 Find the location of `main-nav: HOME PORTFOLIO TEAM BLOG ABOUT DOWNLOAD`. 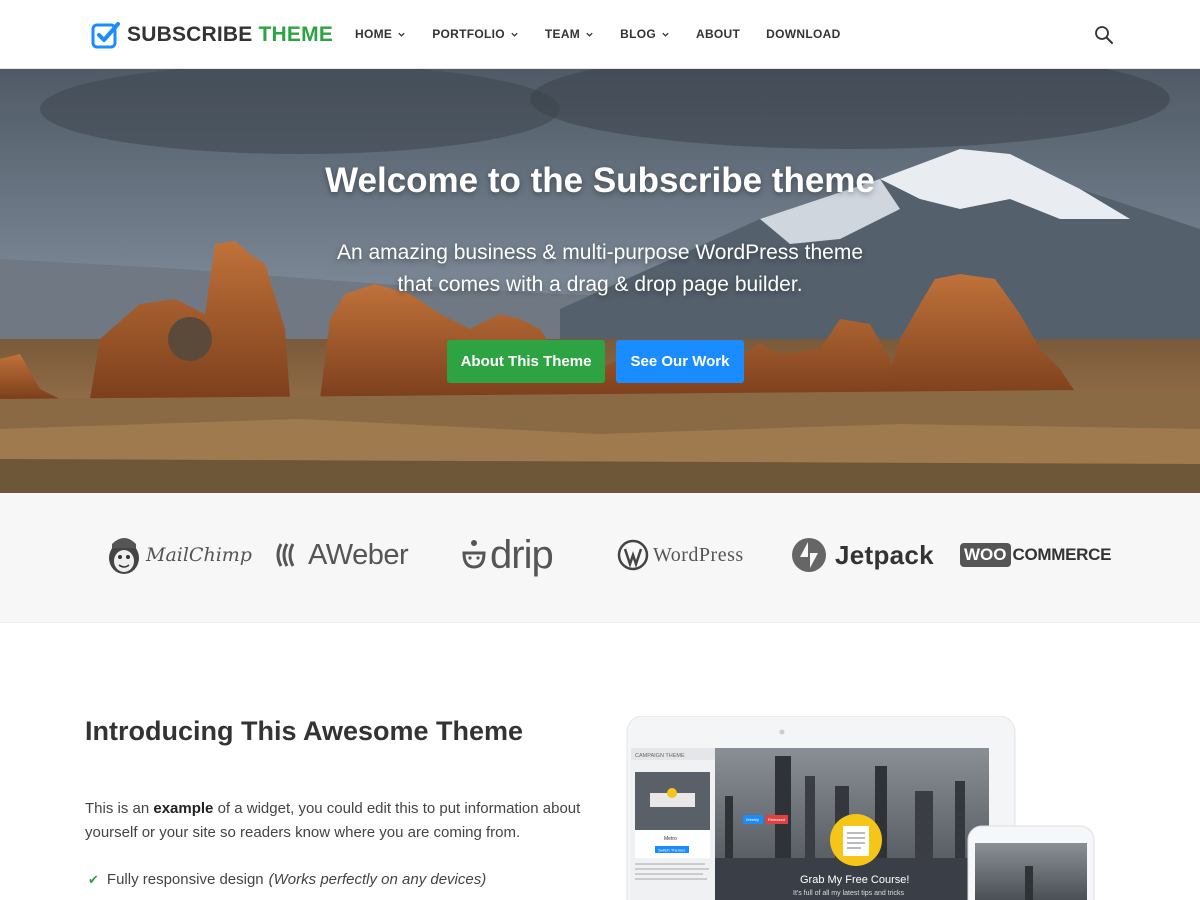

main-nav: HOME PORTFOLIO TEAM BLOG ABOUT DOWNLOAD is located at coordinates (611, 34).